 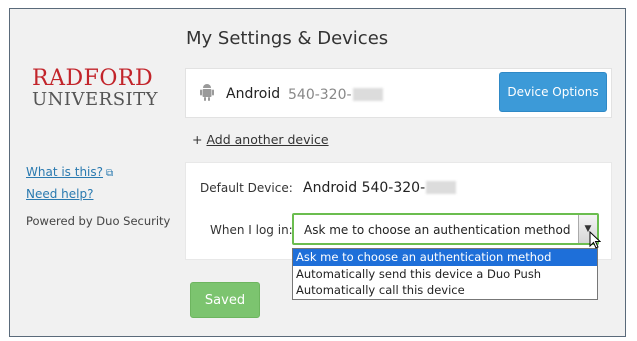 I want to click on external-link-icon: ⧉, so click(x=110, y=173).